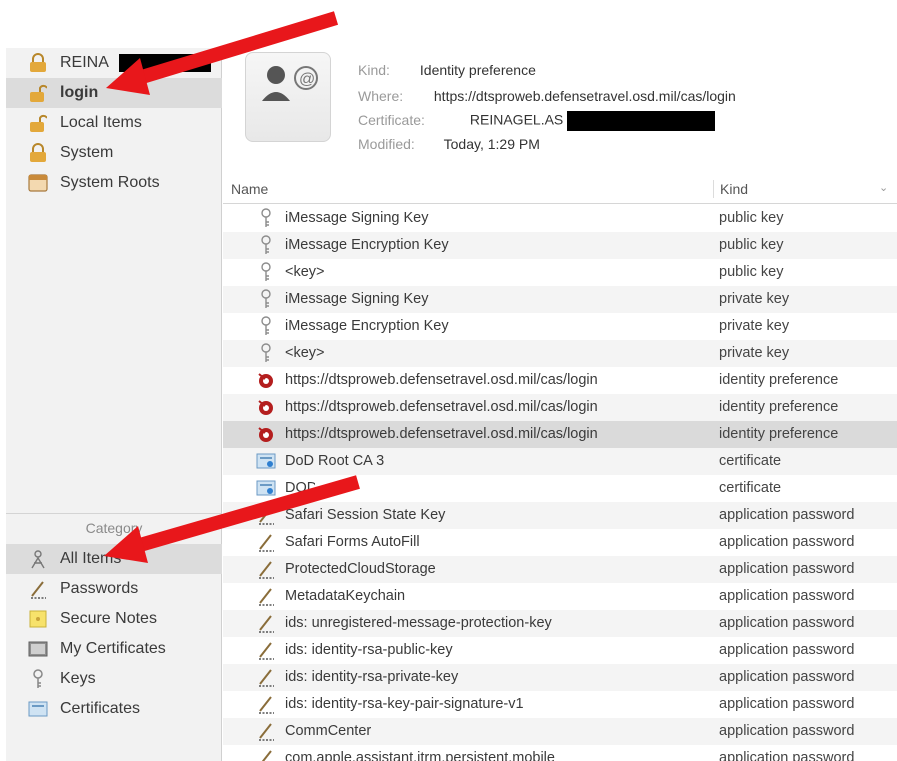  What do you see at coordinates (222, 53) in the screenshot?
I see `red-arrow-top` at bounding box center [222, 53].